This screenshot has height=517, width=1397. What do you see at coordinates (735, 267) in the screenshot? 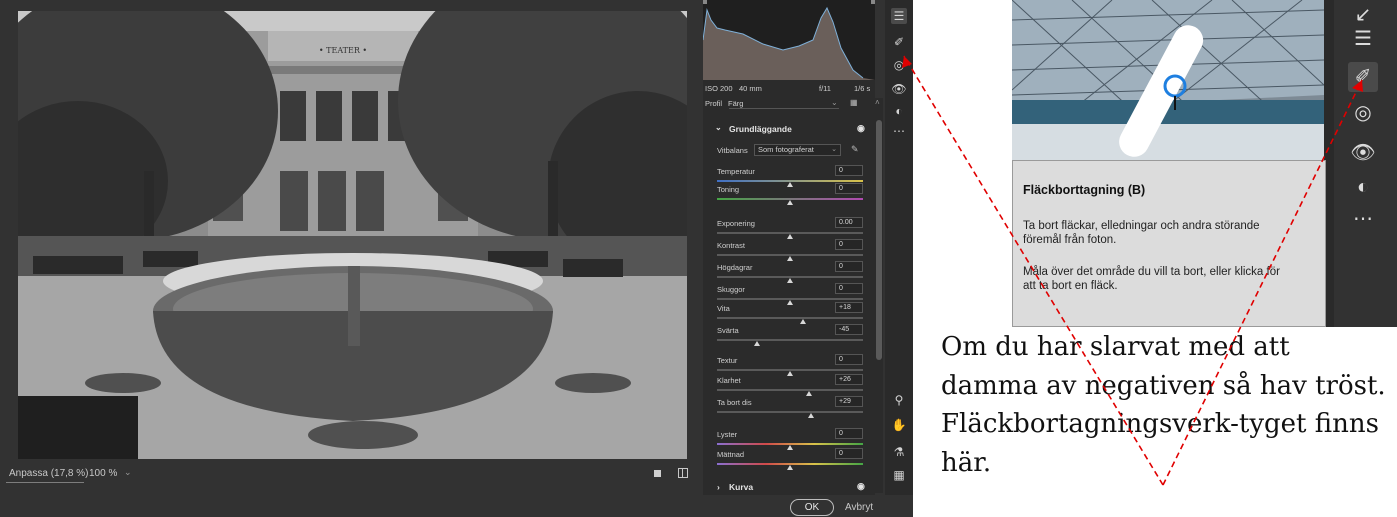
I see `slider-label: Högdagrar` at bounding box center [735, 267].